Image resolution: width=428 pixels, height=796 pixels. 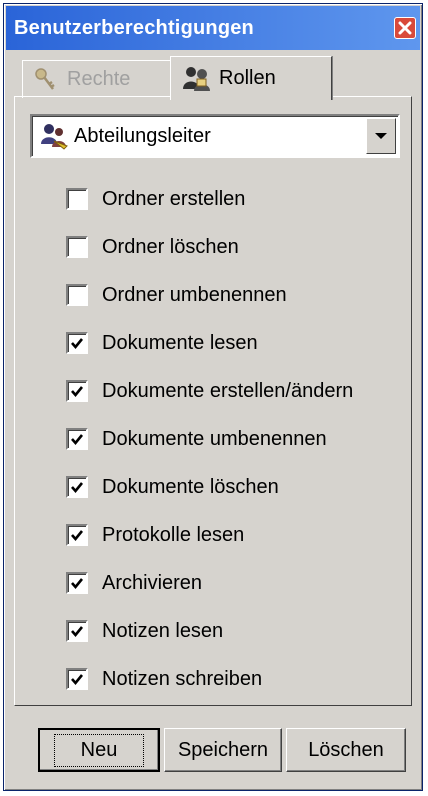 I want to click on tab-rollen-label: Rollen, so click(x=247, y=78).